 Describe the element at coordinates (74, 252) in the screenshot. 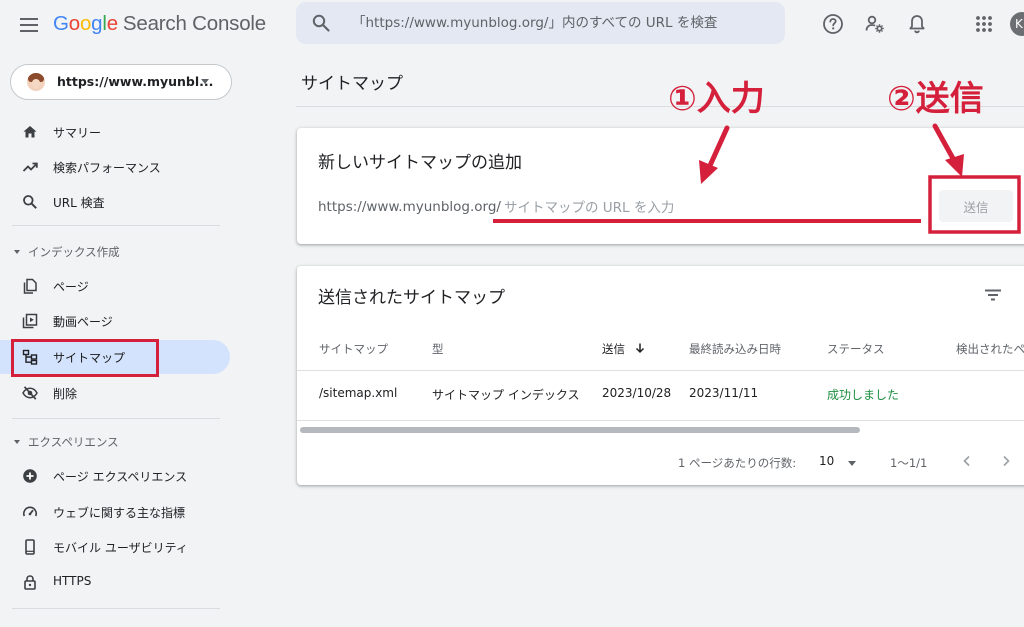

I see `section-label: インデックス作成` at that location.